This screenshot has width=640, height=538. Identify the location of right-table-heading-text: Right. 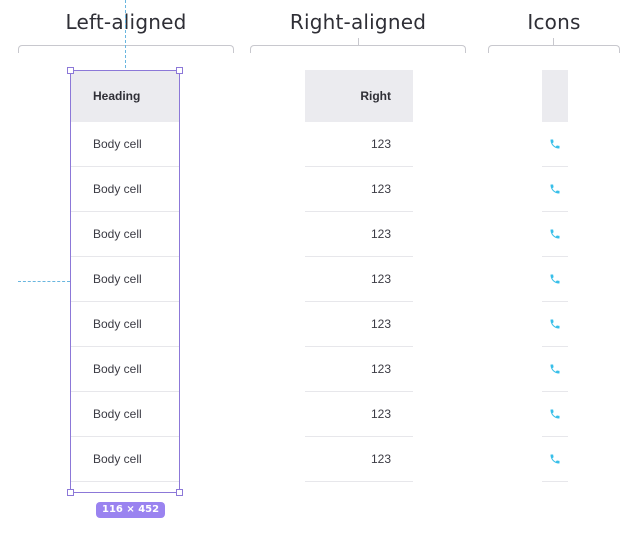
(375, 96).